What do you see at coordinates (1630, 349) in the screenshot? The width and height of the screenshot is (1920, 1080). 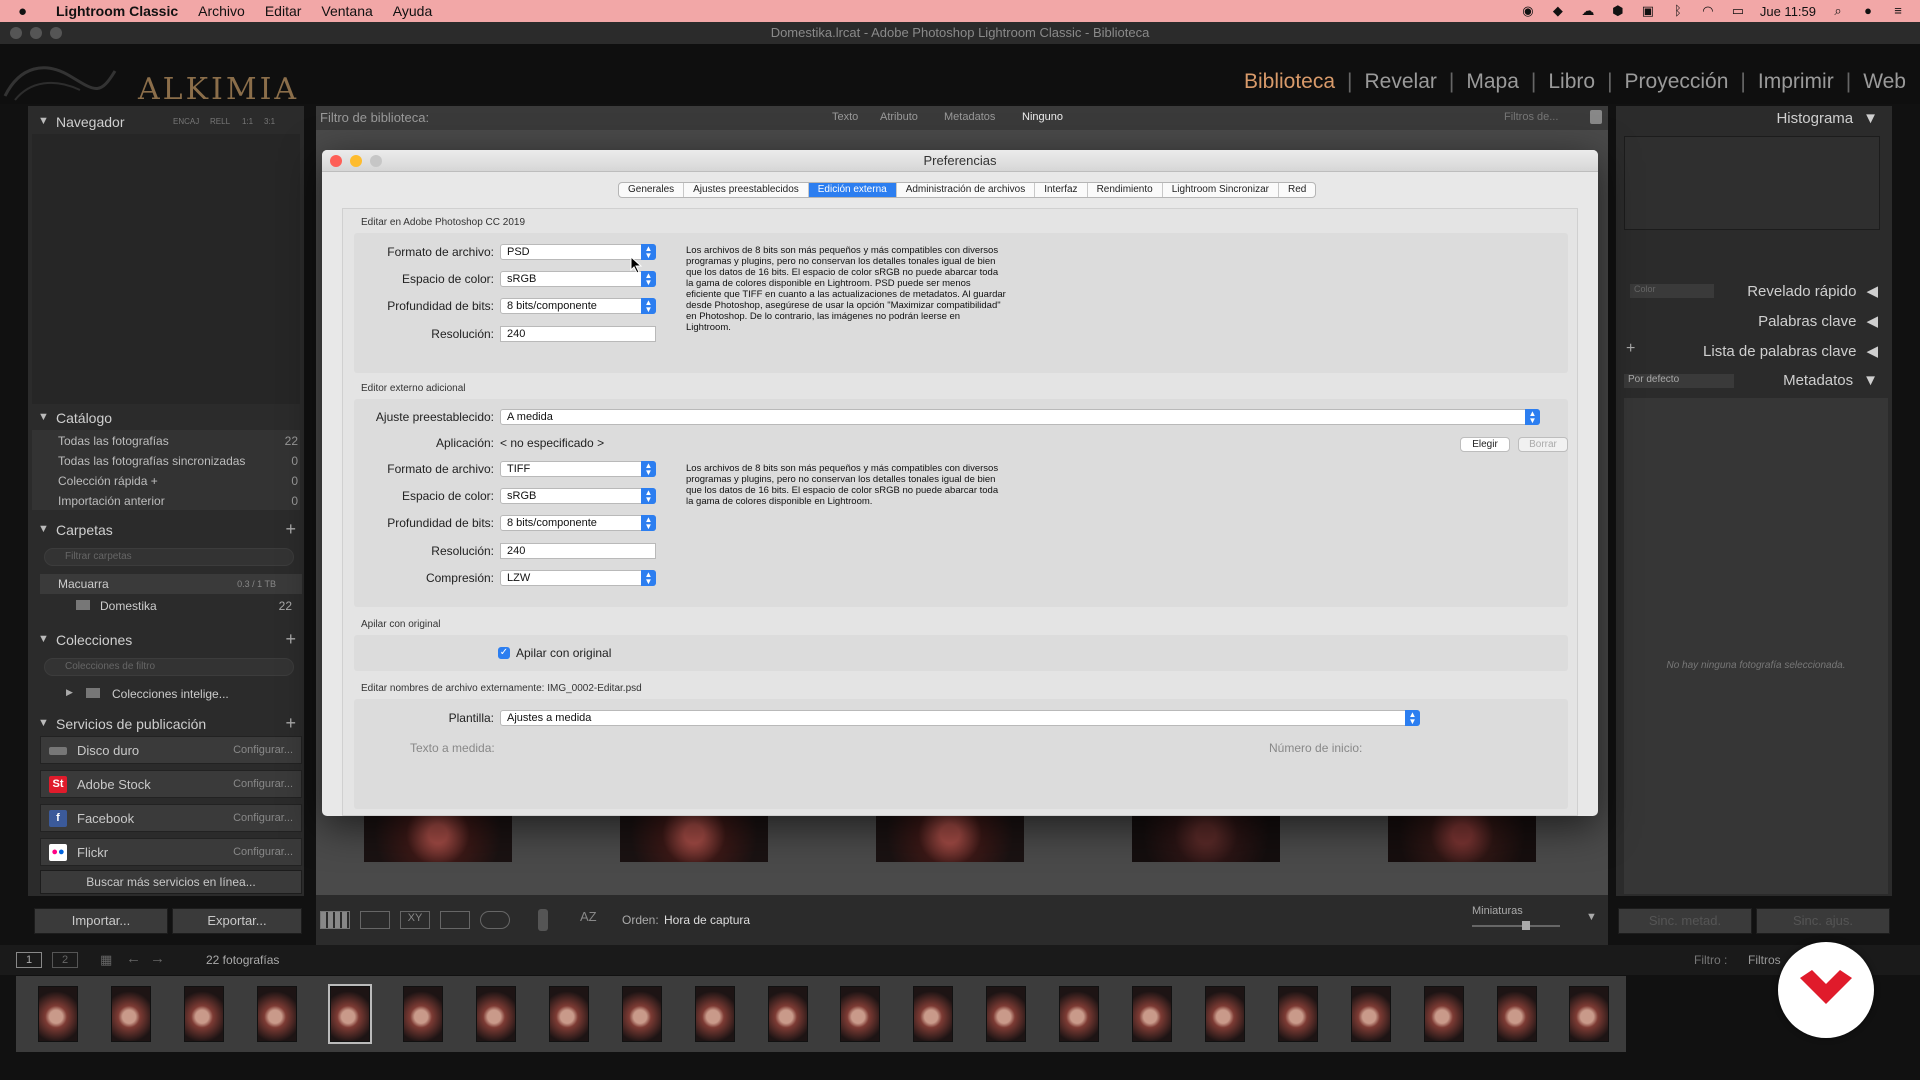 I see `add-keyword-icon: +` at bounding box center [1630, 349].